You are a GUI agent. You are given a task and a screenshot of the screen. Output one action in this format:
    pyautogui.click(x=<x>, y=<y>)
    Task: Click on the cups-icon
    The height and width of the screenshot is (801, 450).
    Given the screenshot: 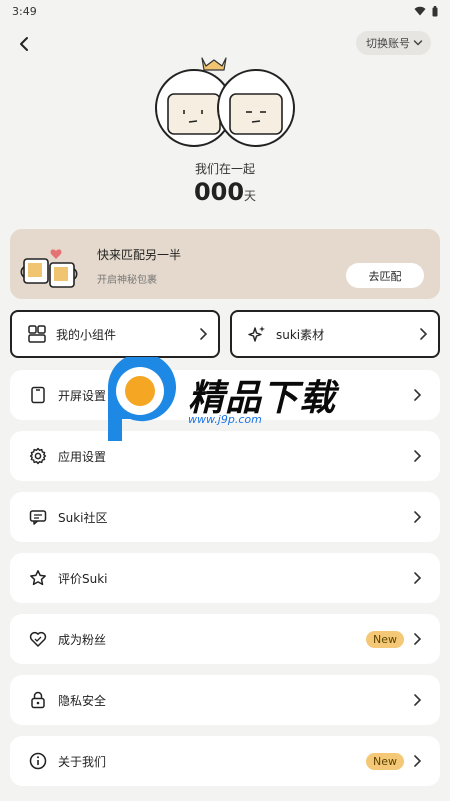 What is the action you would take?
    pyautogui.click(x=49, y=268)
    